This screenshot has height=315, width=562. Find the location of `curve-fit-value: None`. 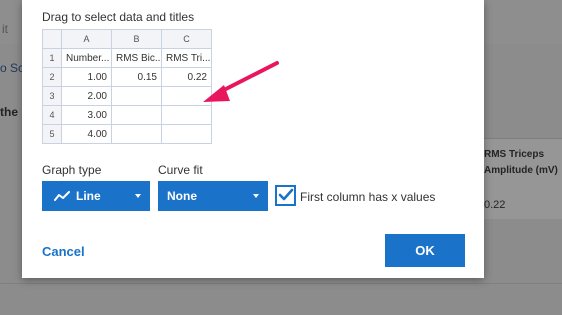

curve-fit-value: None is located at coordinates (182, 196).